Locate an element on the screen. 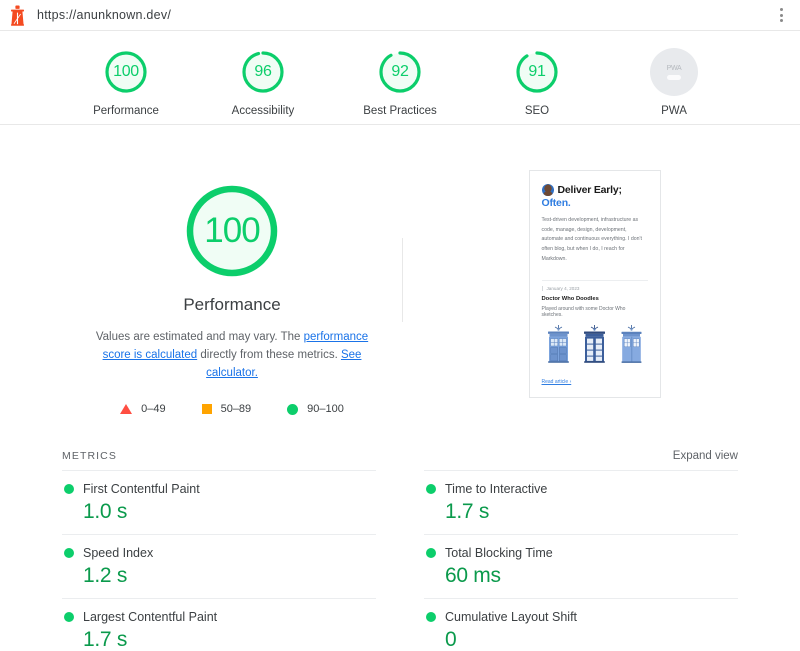 This screenshot has height=651, width=800. thumbnail-post-title: Doctor Who Doodles is located at coordinates (570, 299).